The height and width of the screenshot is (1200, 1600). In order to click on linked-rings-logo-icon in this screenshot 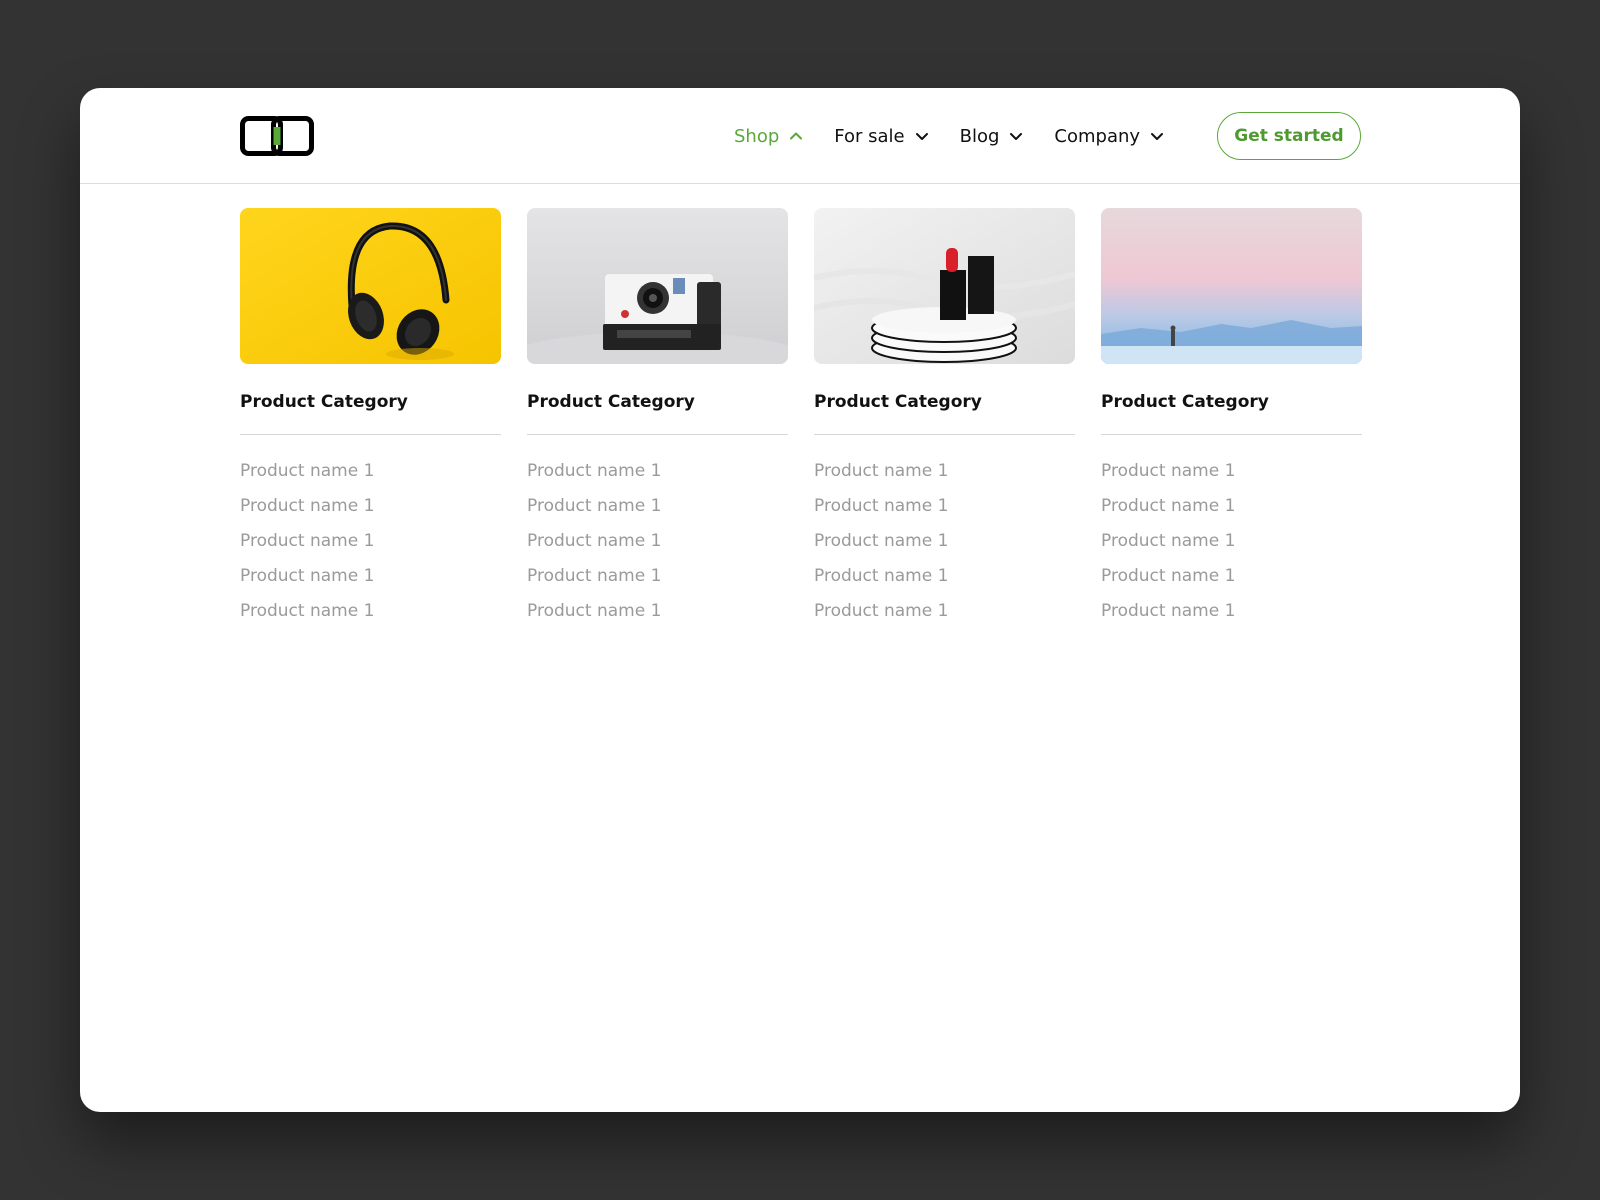, I will do `click(277, 136)`.